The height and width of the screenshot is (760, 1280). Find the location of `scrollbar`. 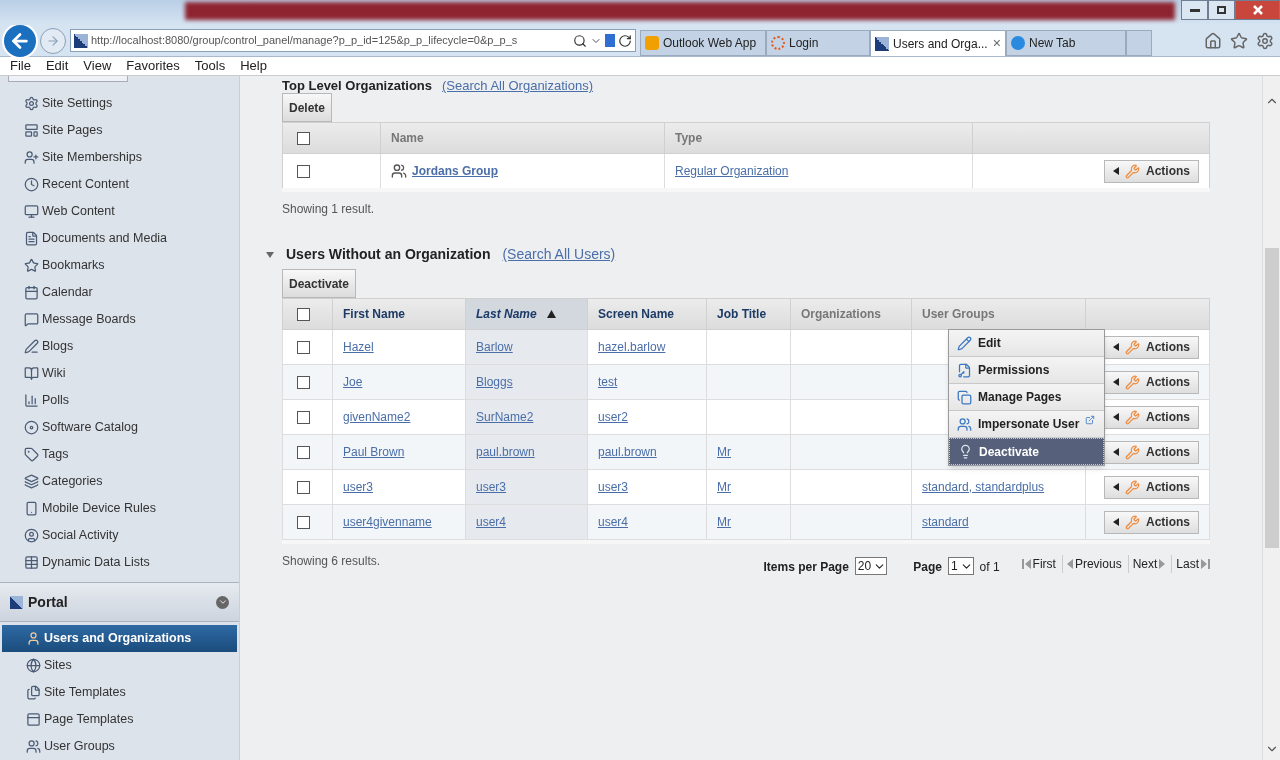

scrollbar is located at coordinates (1271, 418).